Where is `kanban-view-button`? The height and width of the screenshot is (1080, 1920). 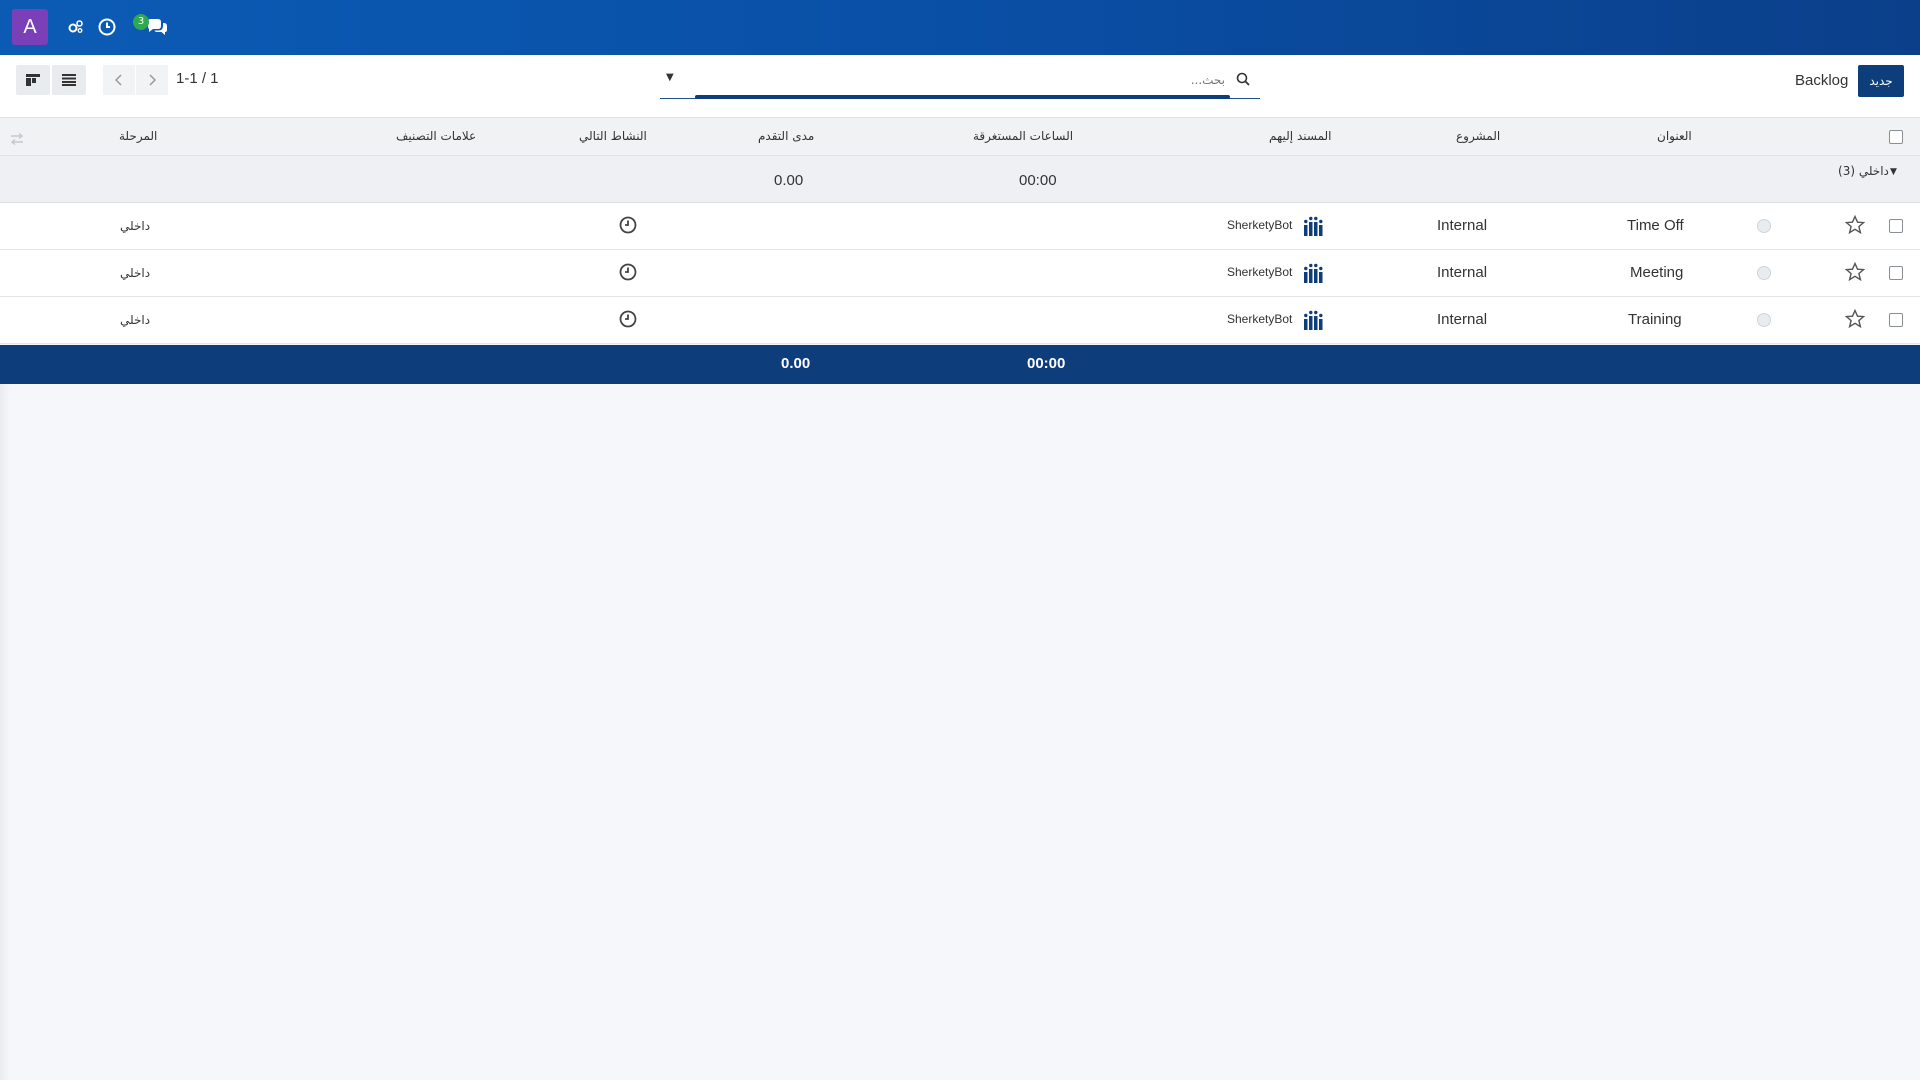 kanban-view-button is located at coordinates (33, 80).